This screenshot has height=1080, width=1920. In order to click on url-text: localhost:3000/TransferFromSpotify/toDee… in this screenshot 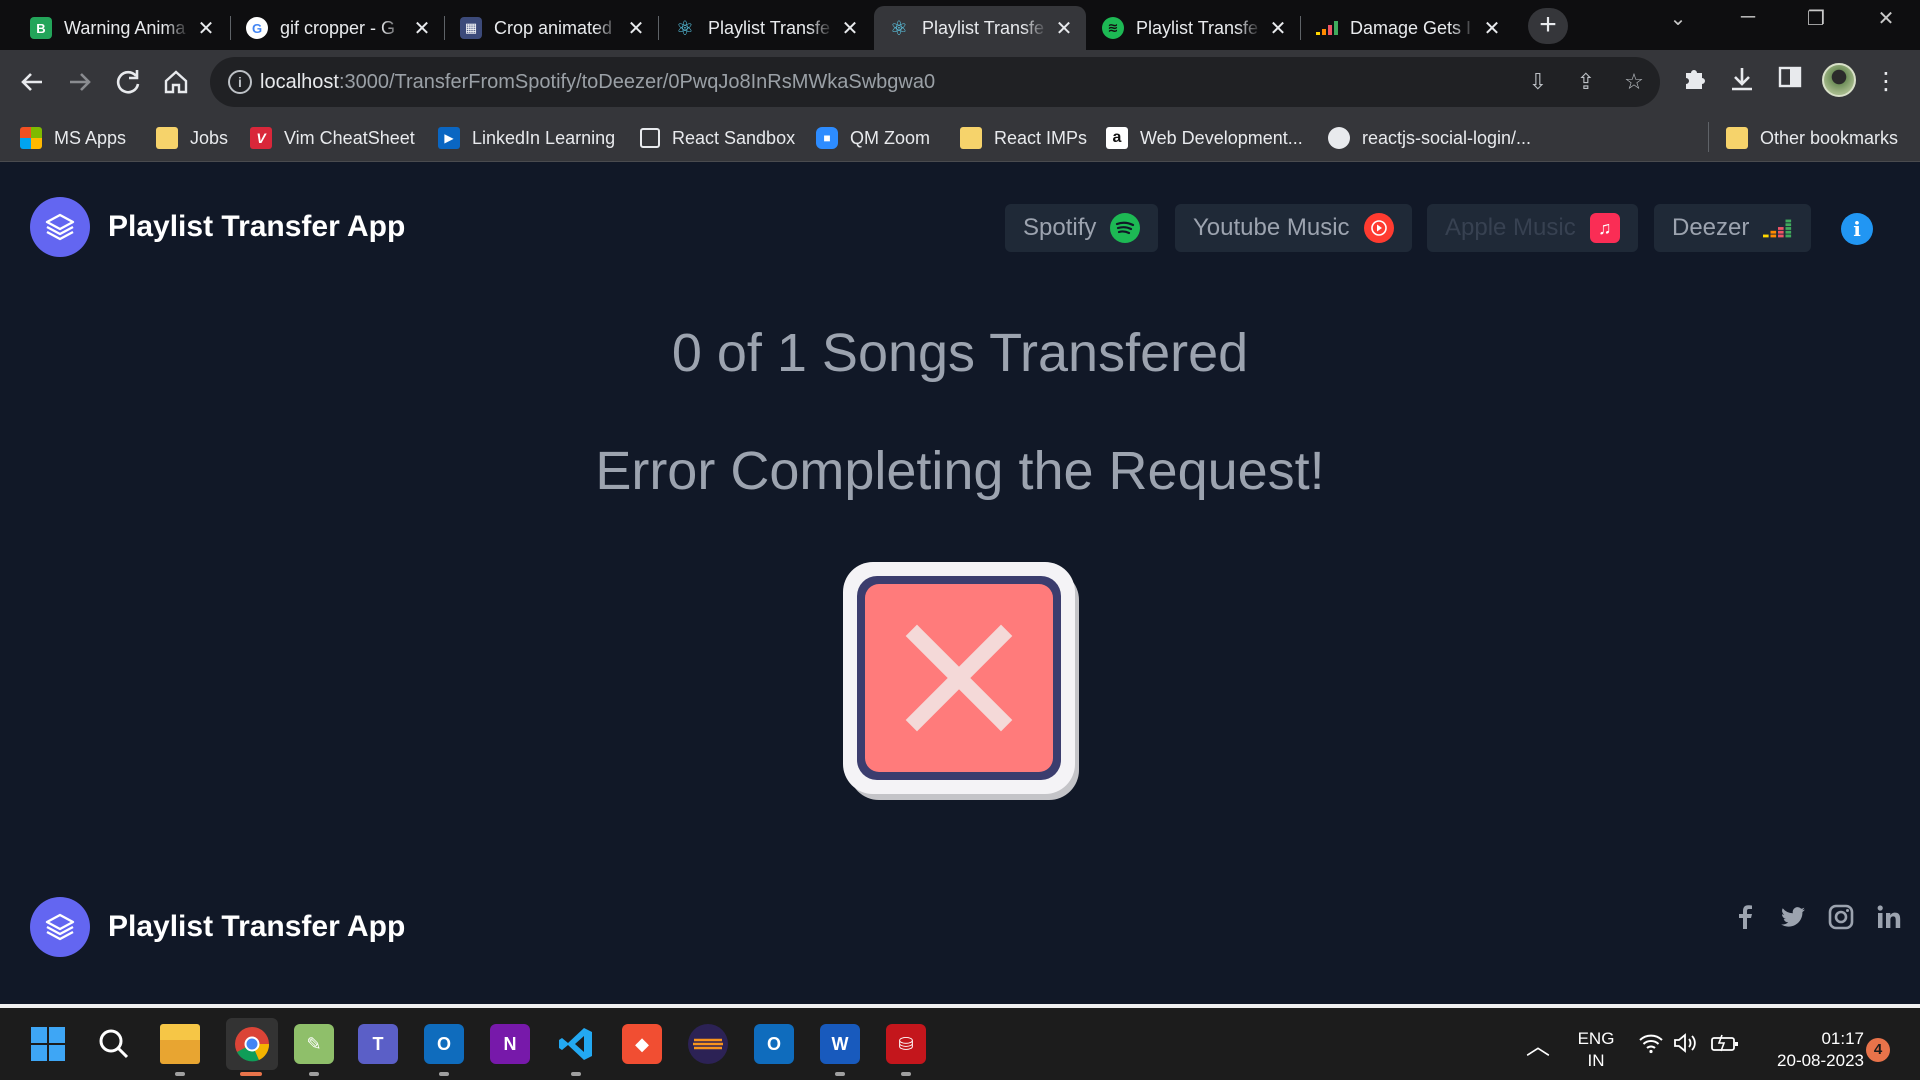, I will do `click(597, 82)`.